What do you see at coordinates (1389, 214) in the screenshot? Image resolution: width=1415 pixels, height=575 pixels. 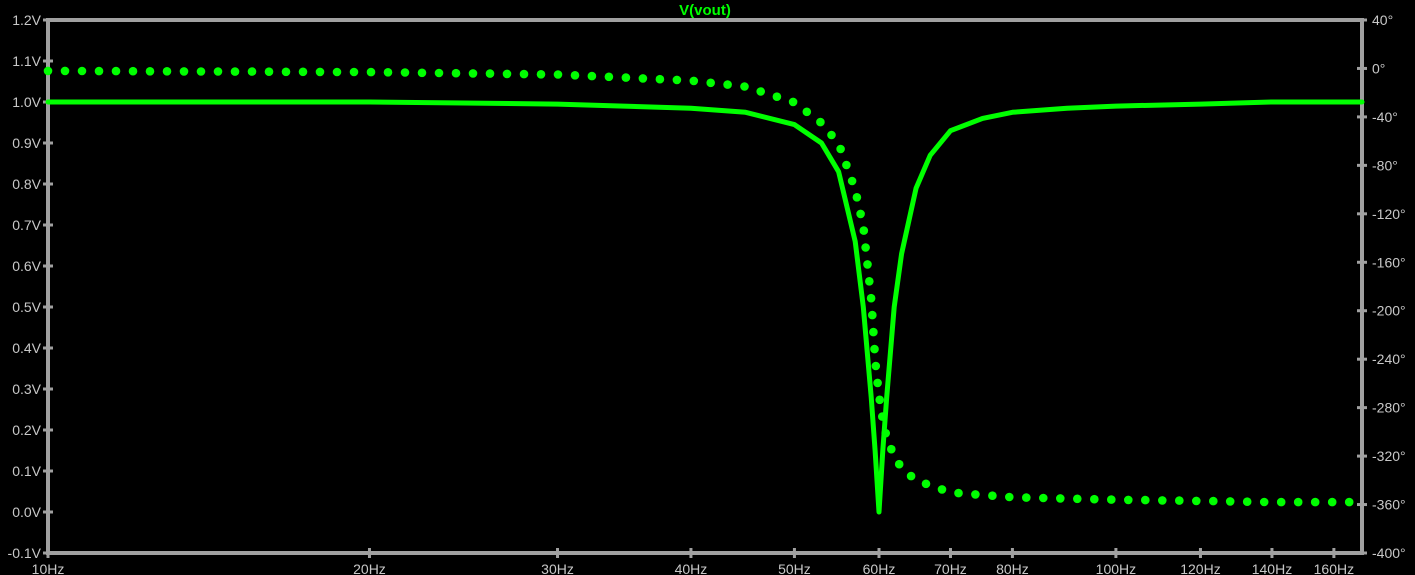 I see `right-tick-label: -120°` at bounding box center [1389, 214].